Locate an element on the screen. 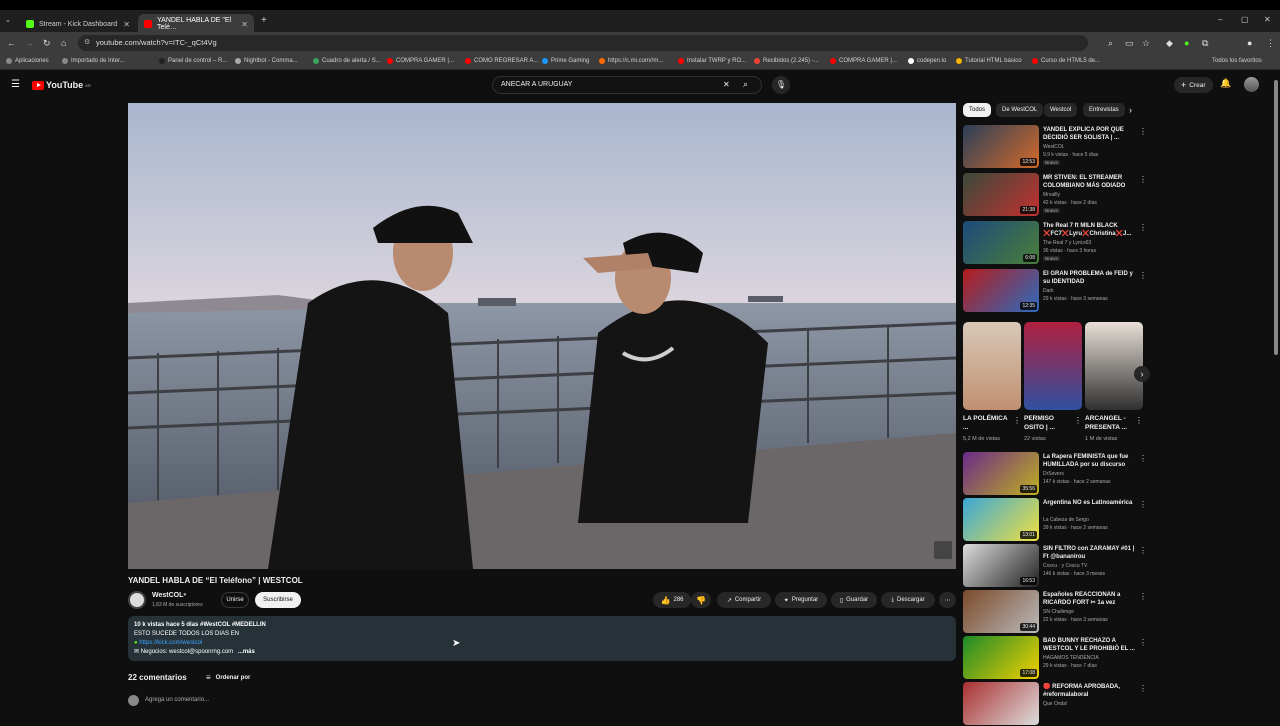 This screenshot has width=1280, height=726. channel-name: WestCOL is located at coordinates (1054, 147).